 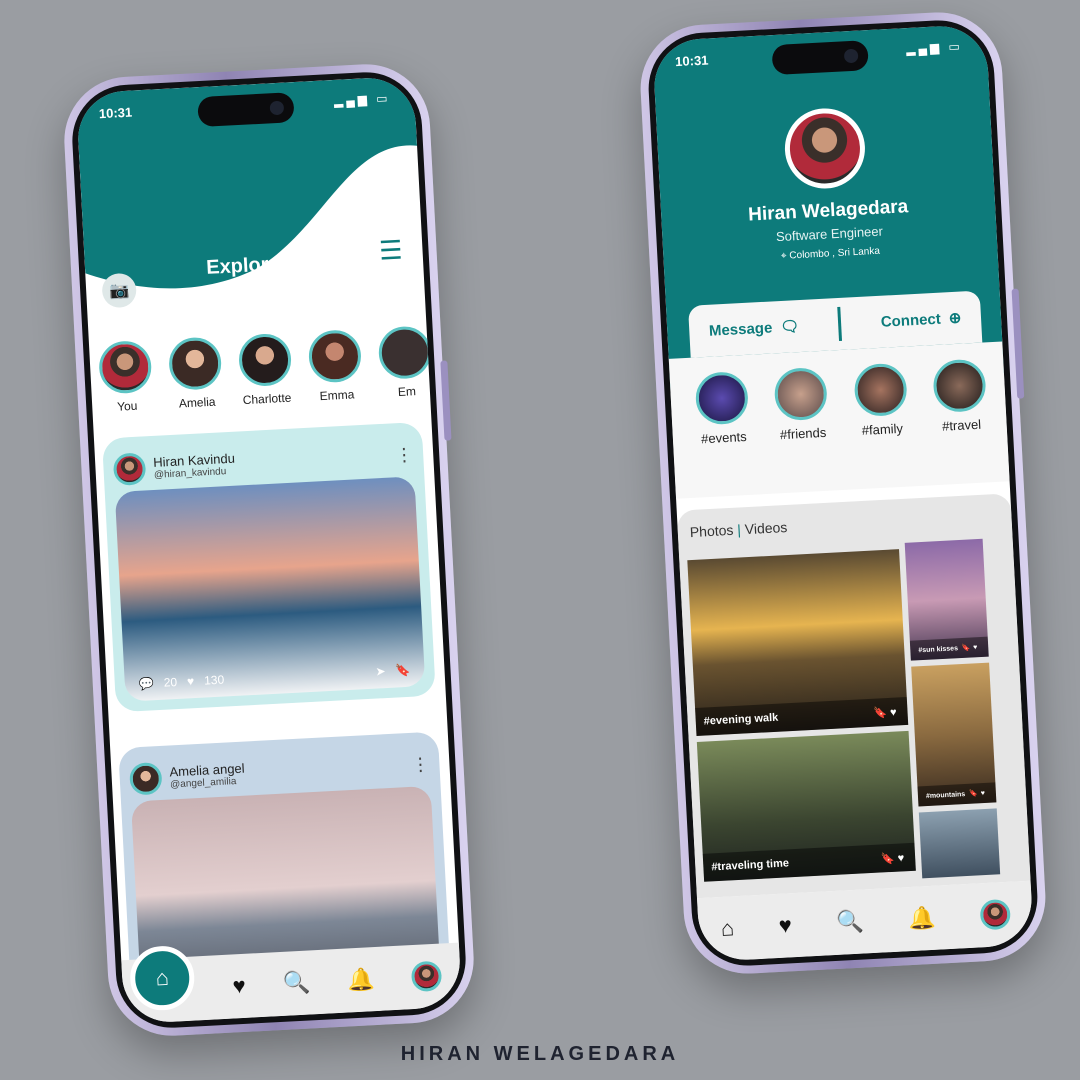 I want to click on story-em: Em, so click(x=406, y=362).